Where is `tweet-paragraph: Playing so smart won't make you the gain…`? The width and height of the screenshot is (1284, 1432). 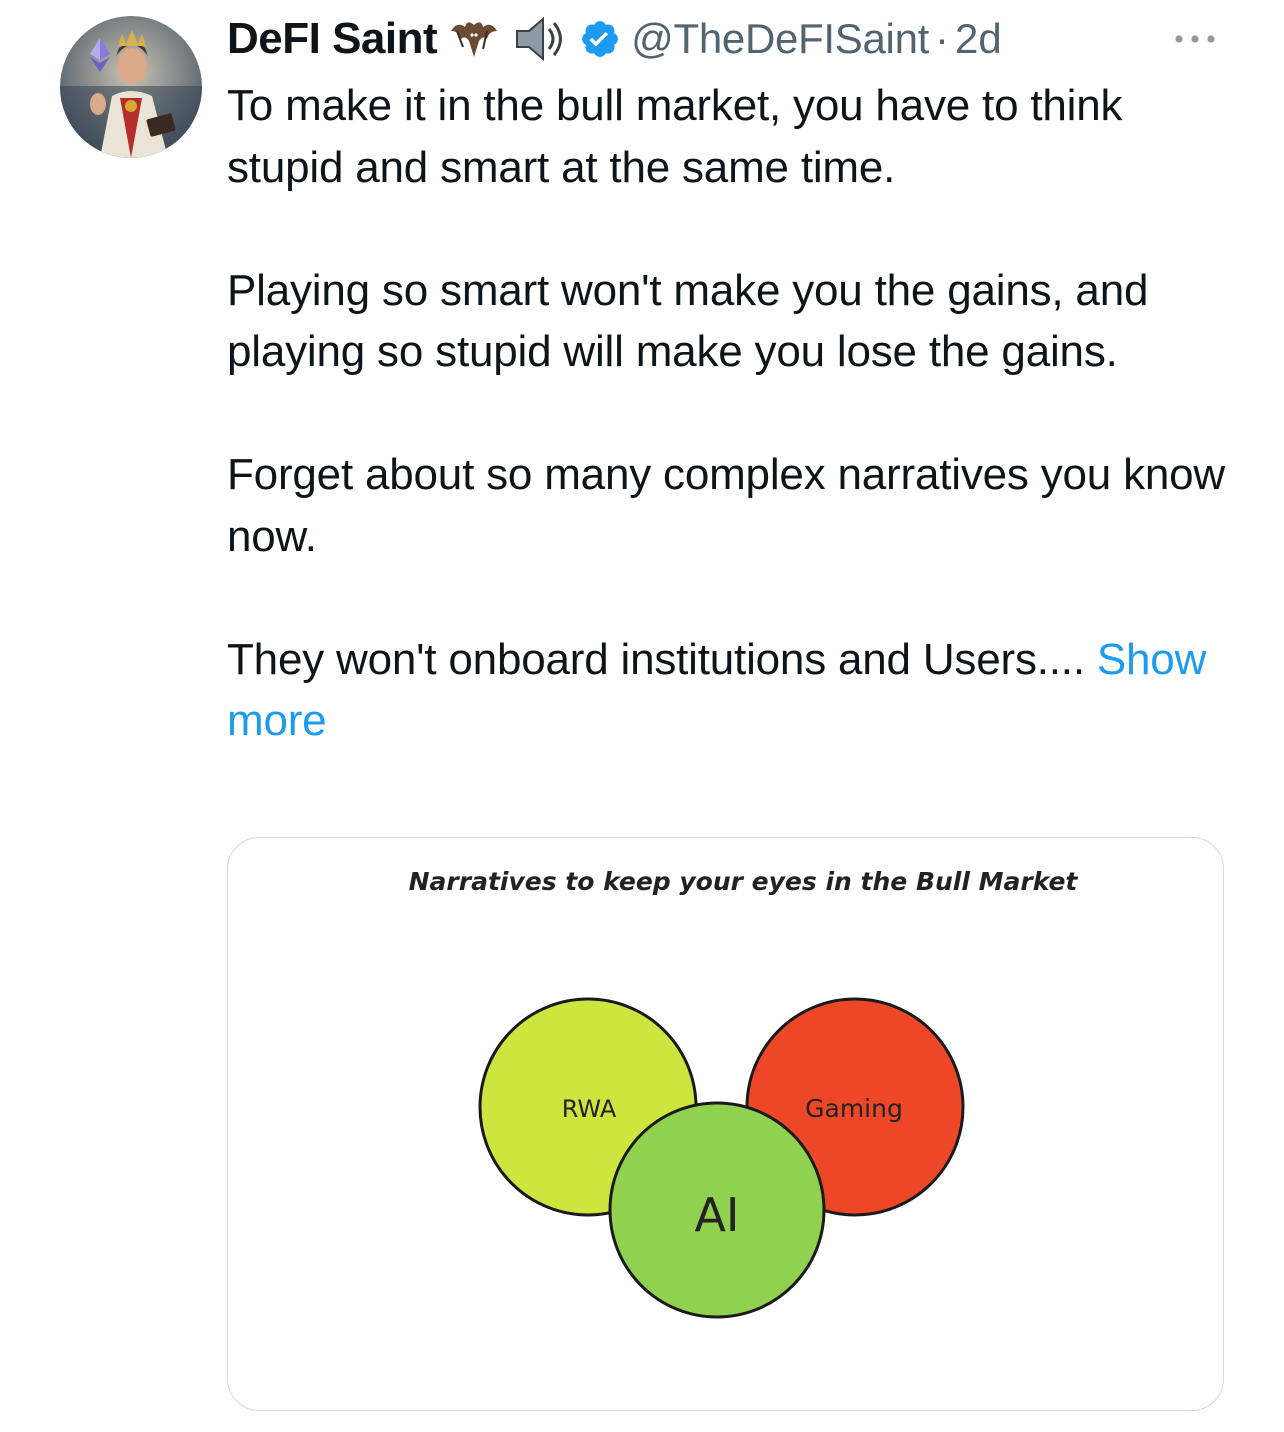
tweet-paragraph: Playing so smart won't make you the gain… is located at coordinates (688, 321).